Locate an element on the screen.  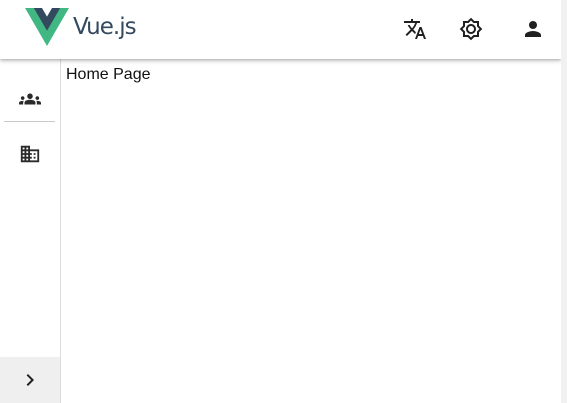
vue-logo: Vue.js is located at coordinates (81, 27).